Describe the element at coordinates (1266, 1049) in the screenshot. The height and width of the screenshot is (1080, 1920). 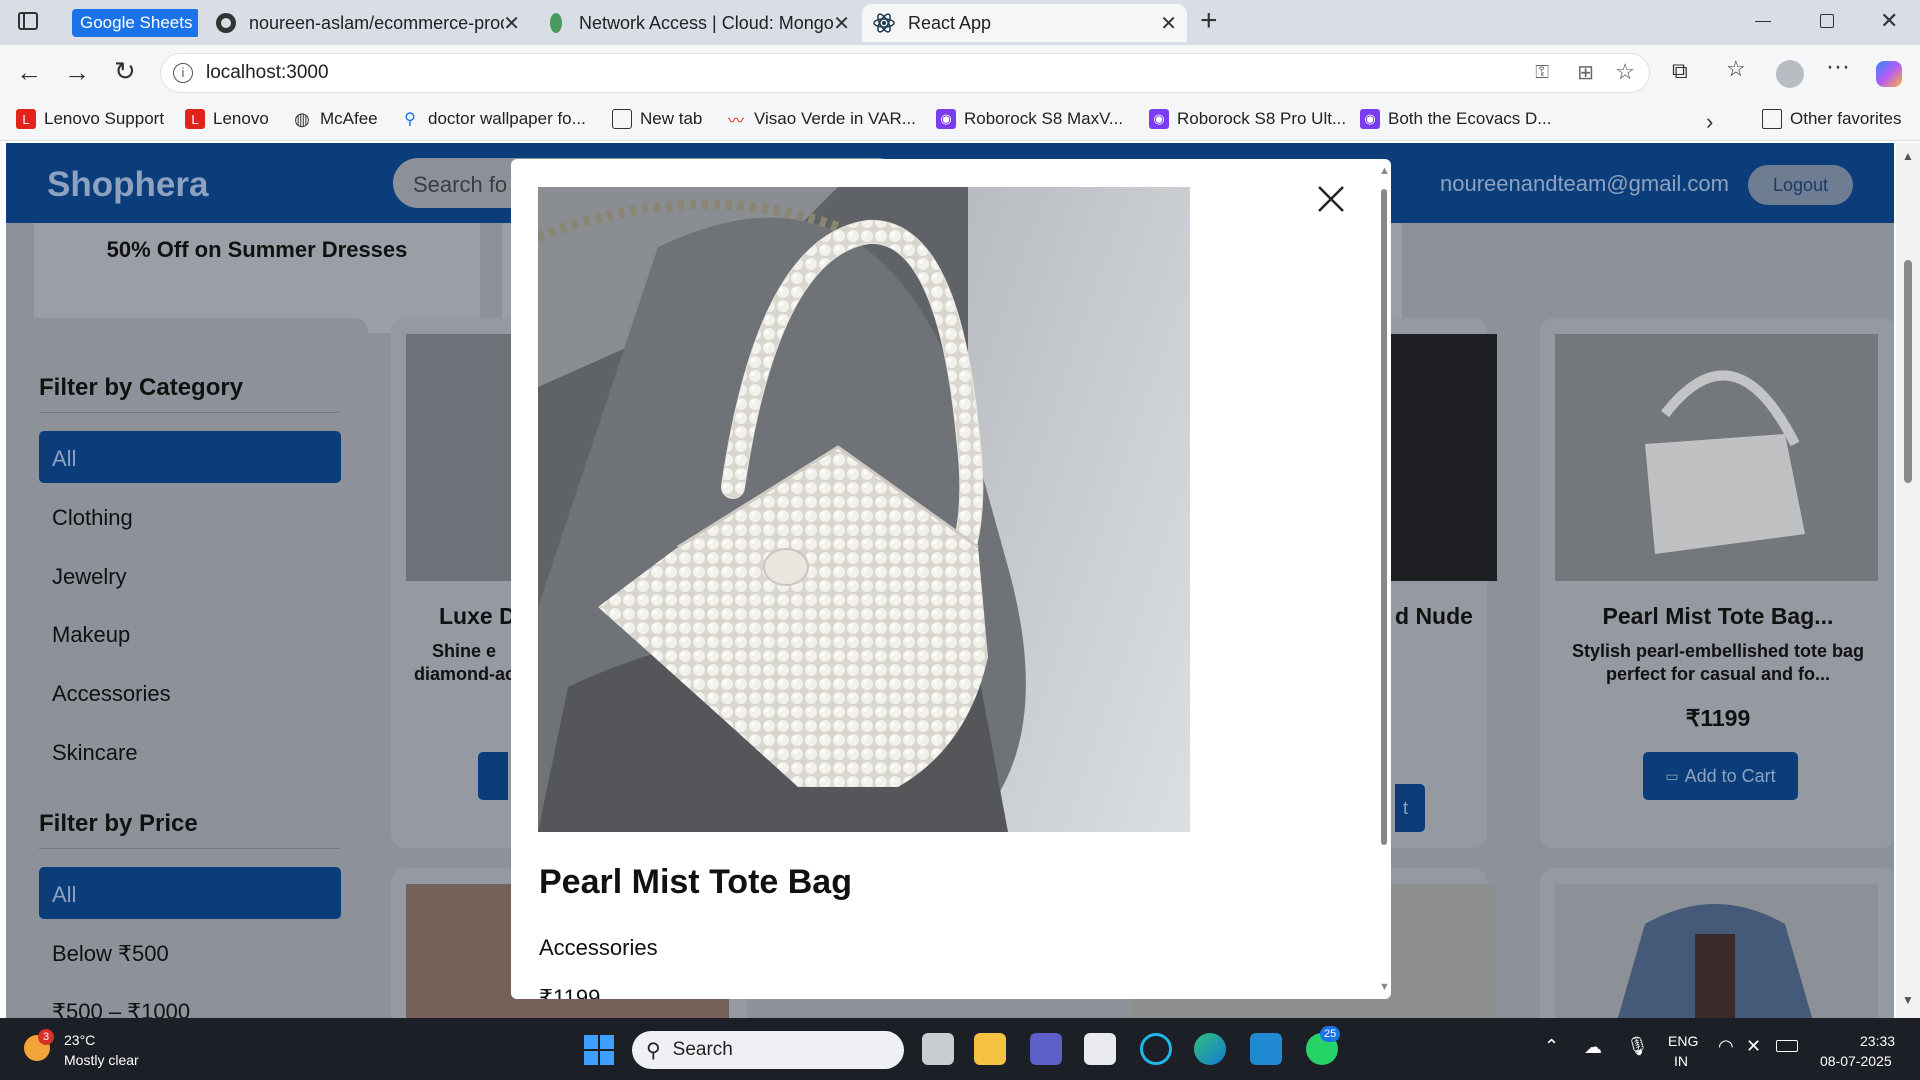
I see `vscode-icon` at that location.